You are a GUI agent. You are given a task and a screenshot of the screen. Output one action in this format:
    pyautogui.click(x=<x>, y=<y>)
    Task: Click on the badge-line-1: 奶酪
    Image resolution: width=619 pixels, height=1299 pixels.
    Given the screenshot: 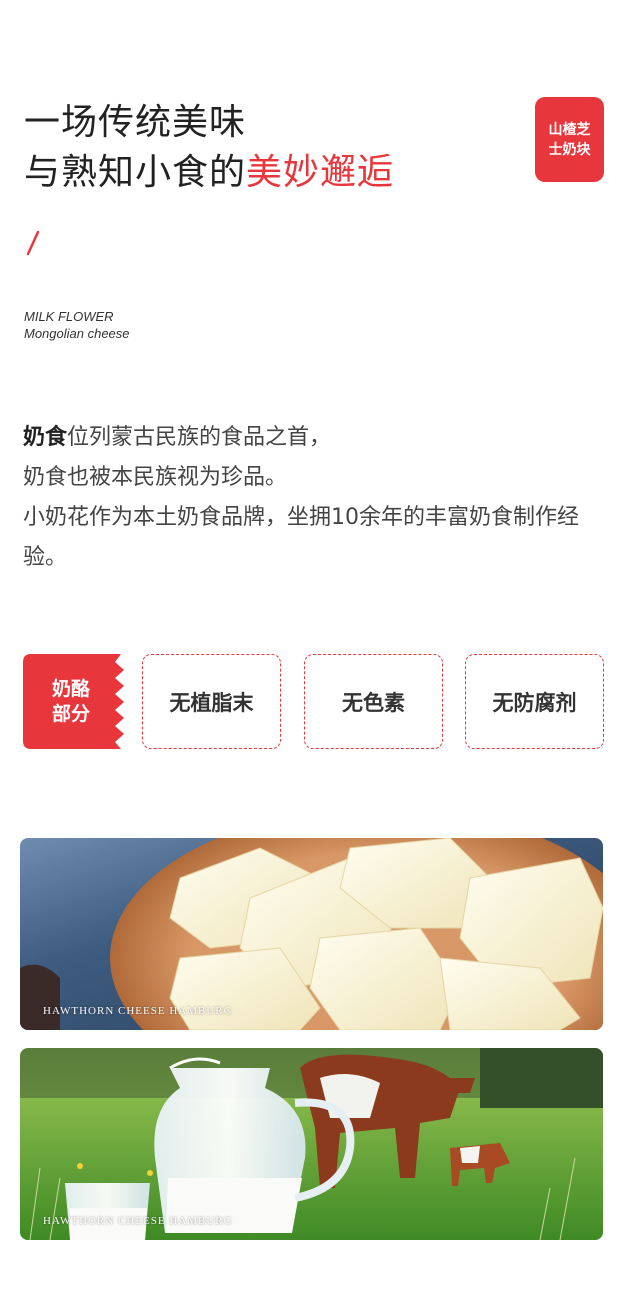 What is the action you would take?
    pyautogui.click(x=70, y=688)
    